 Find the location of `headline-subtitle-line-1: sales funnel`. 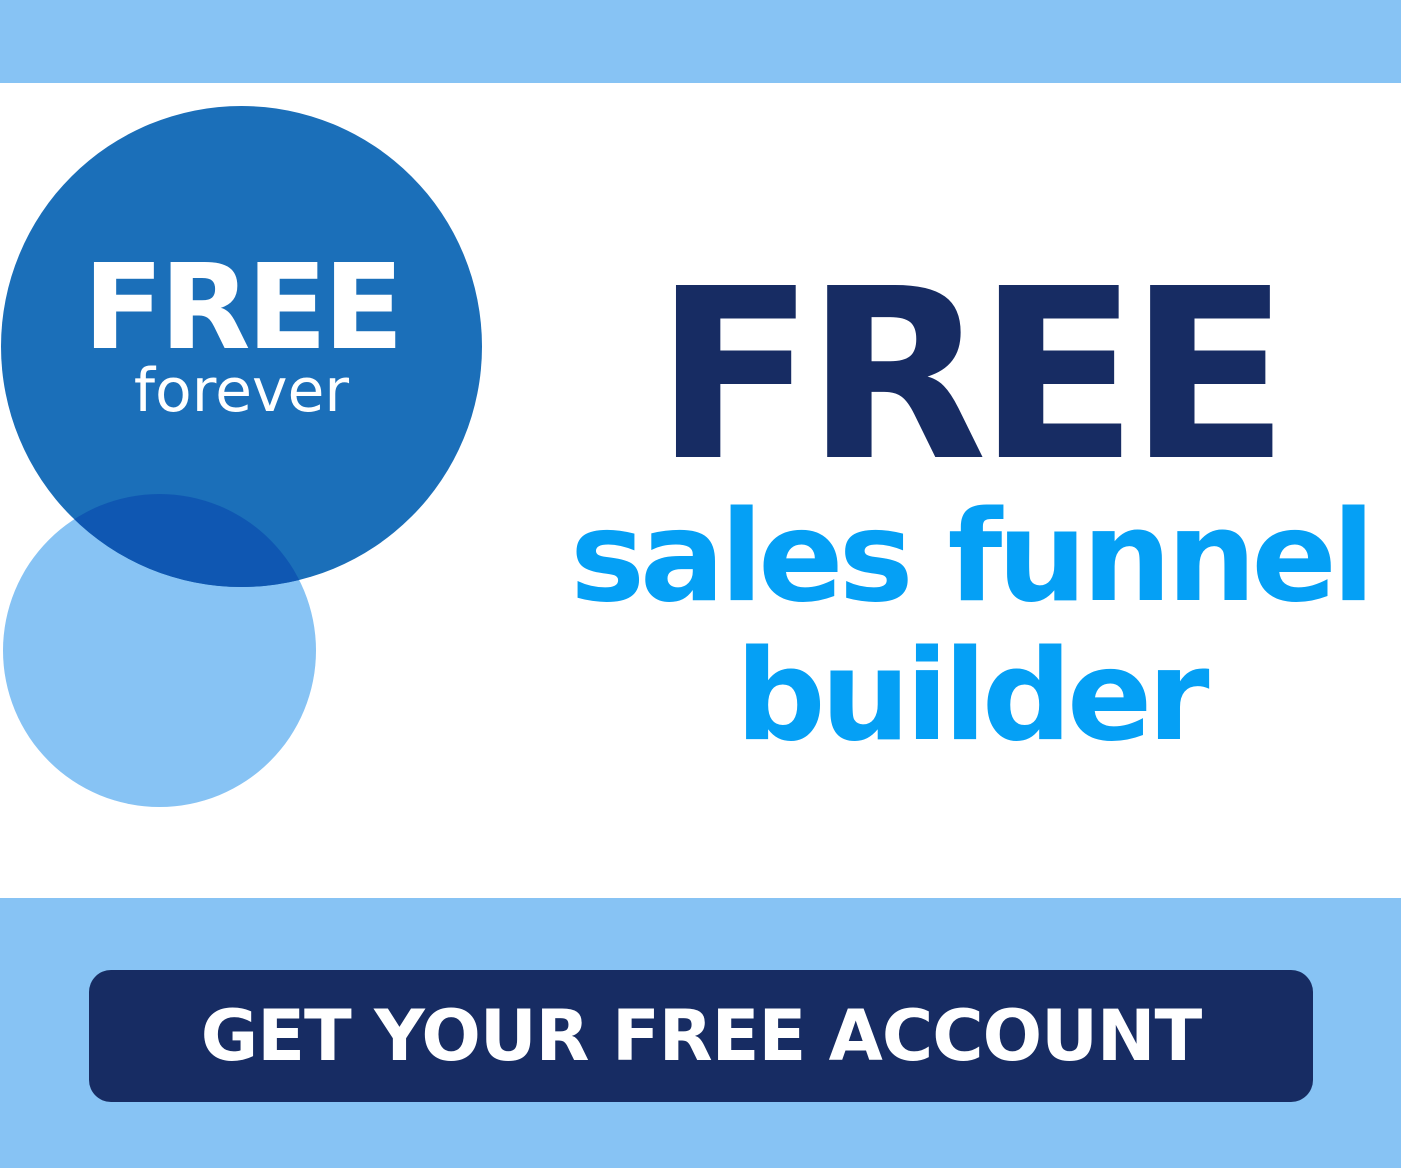

headline-subtitle-line-1: sales funnel is located at coordinates (972, 556).